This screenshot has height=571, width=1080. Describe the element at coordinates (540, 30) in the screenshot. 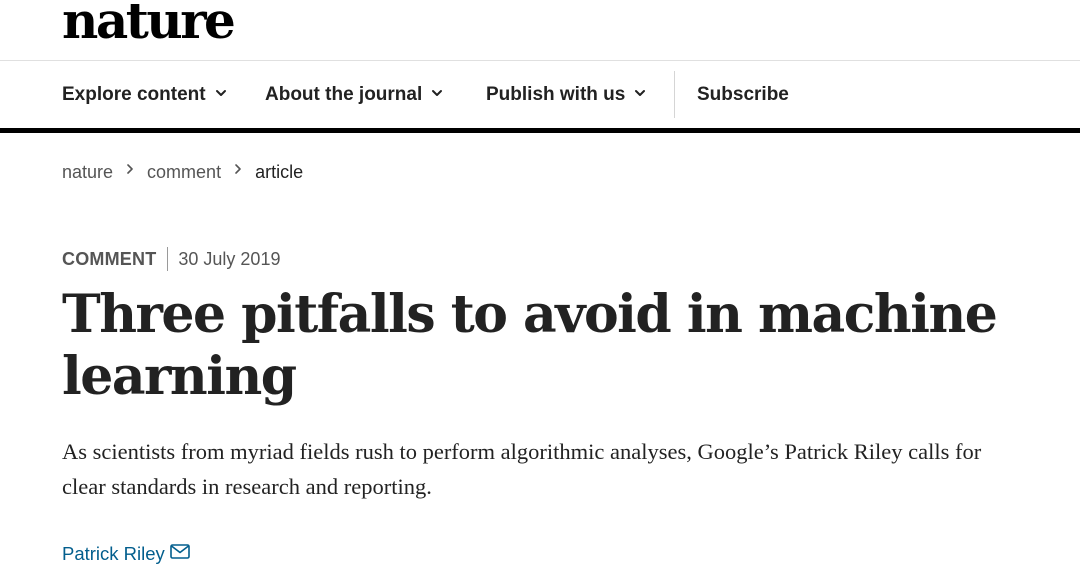

I see `site-header: nature` at that location.